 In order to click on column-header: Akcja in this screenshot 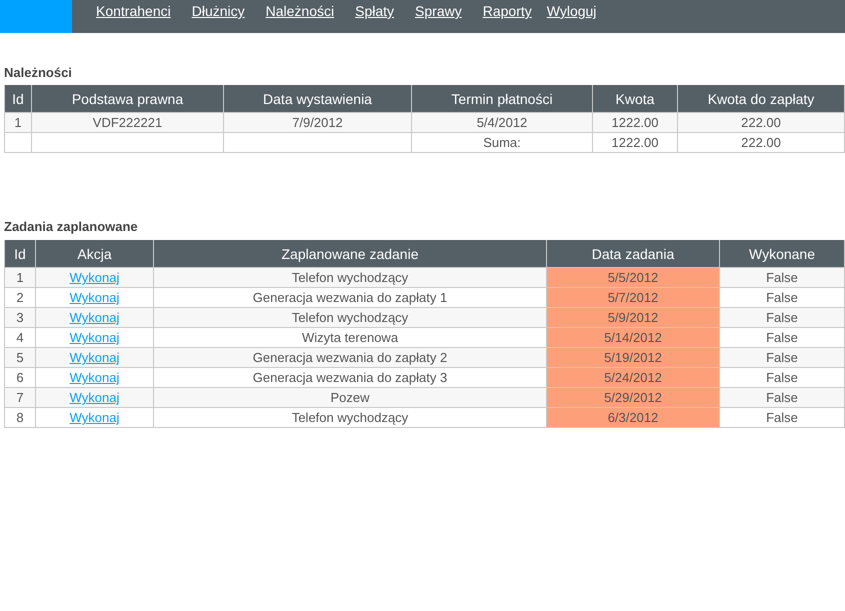, I will do `click(95, 254)`.